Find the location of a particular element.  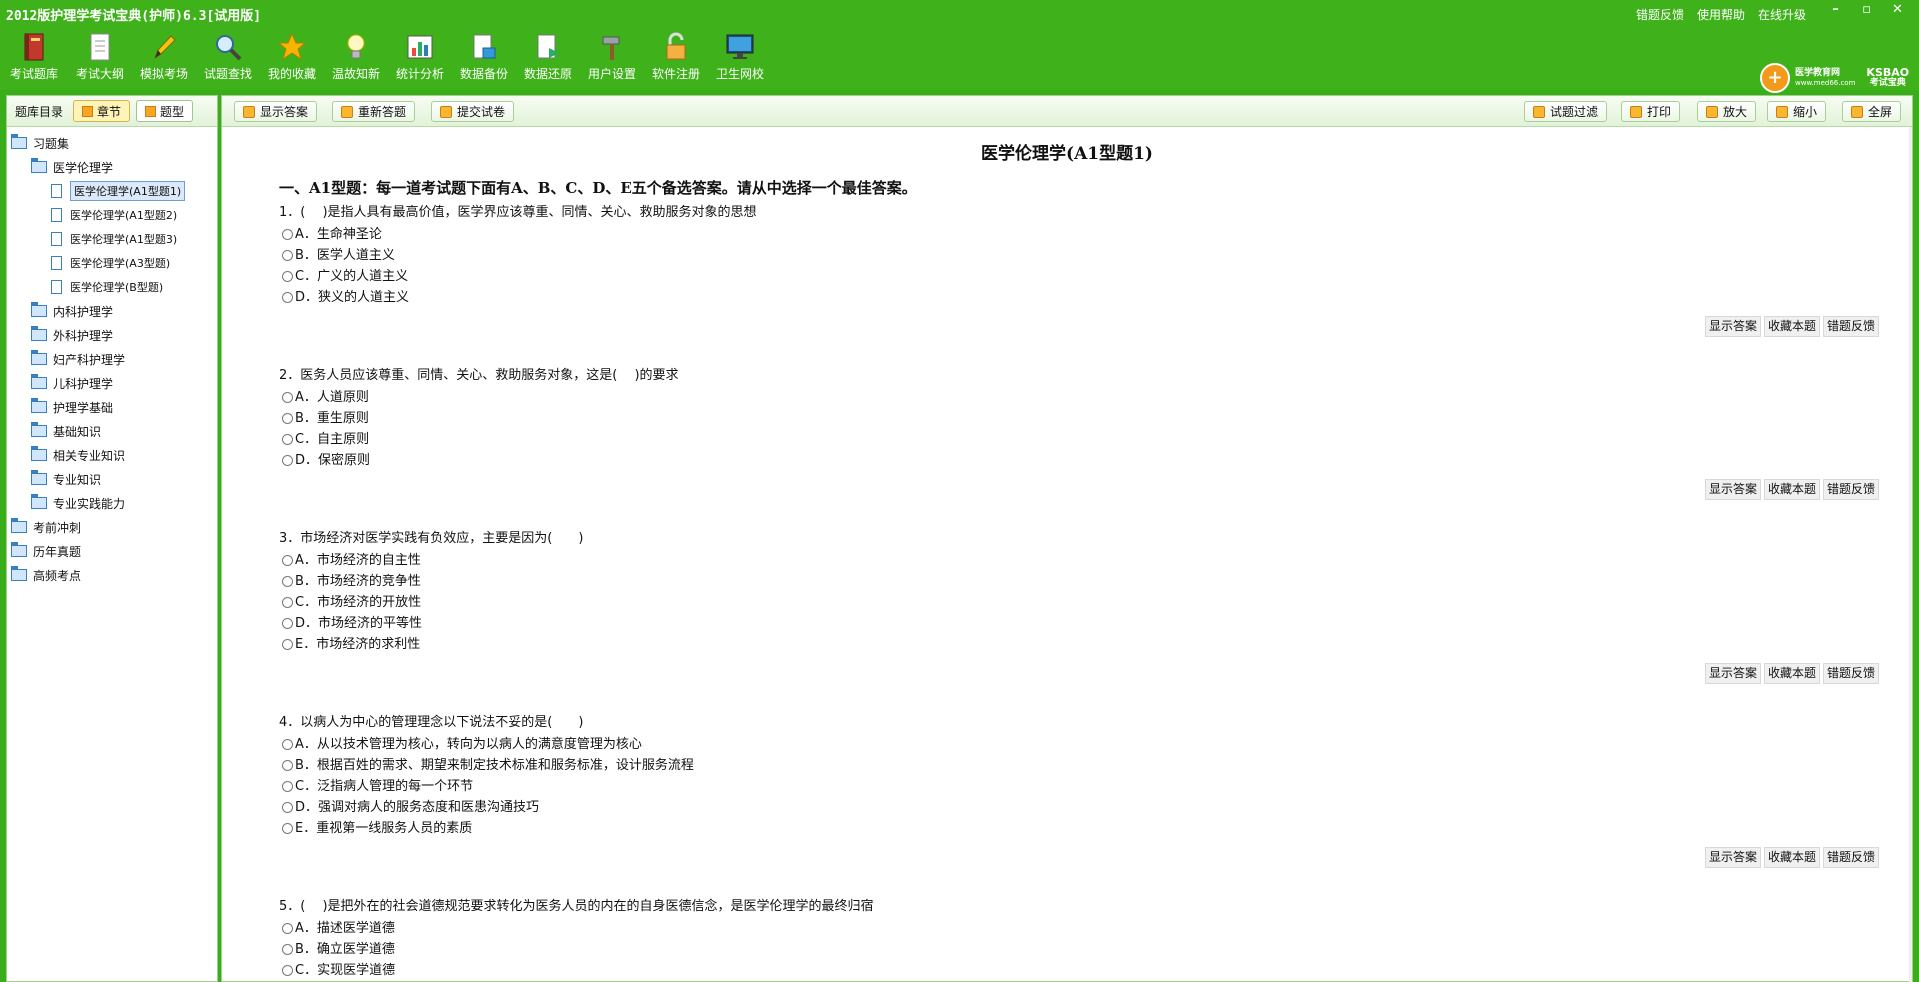

tree-node: 医学伦理学 is located at coordinates (112, 167).